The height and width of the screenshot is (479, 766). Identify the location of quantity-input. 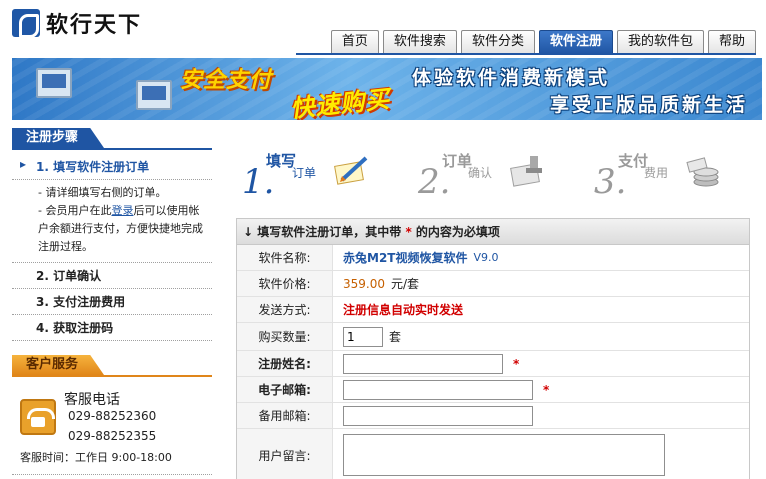
(363, 336).